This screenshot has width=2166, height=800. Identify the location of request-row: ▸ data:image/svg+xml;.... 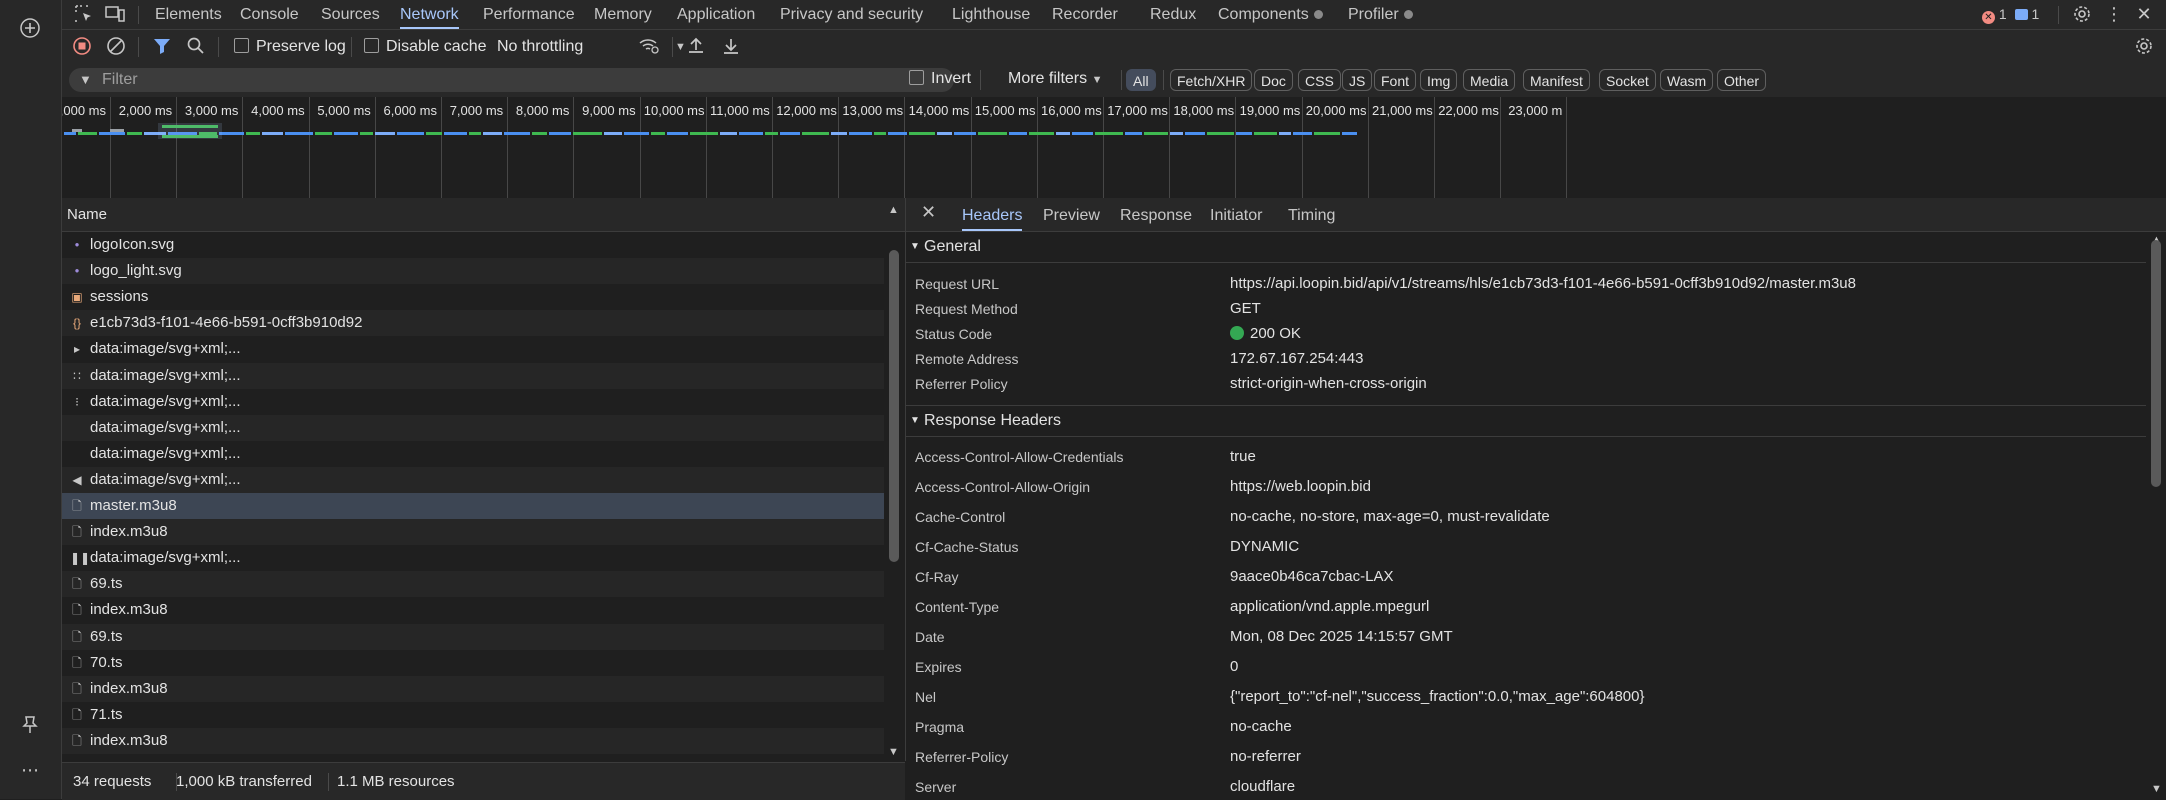
(473, 349).